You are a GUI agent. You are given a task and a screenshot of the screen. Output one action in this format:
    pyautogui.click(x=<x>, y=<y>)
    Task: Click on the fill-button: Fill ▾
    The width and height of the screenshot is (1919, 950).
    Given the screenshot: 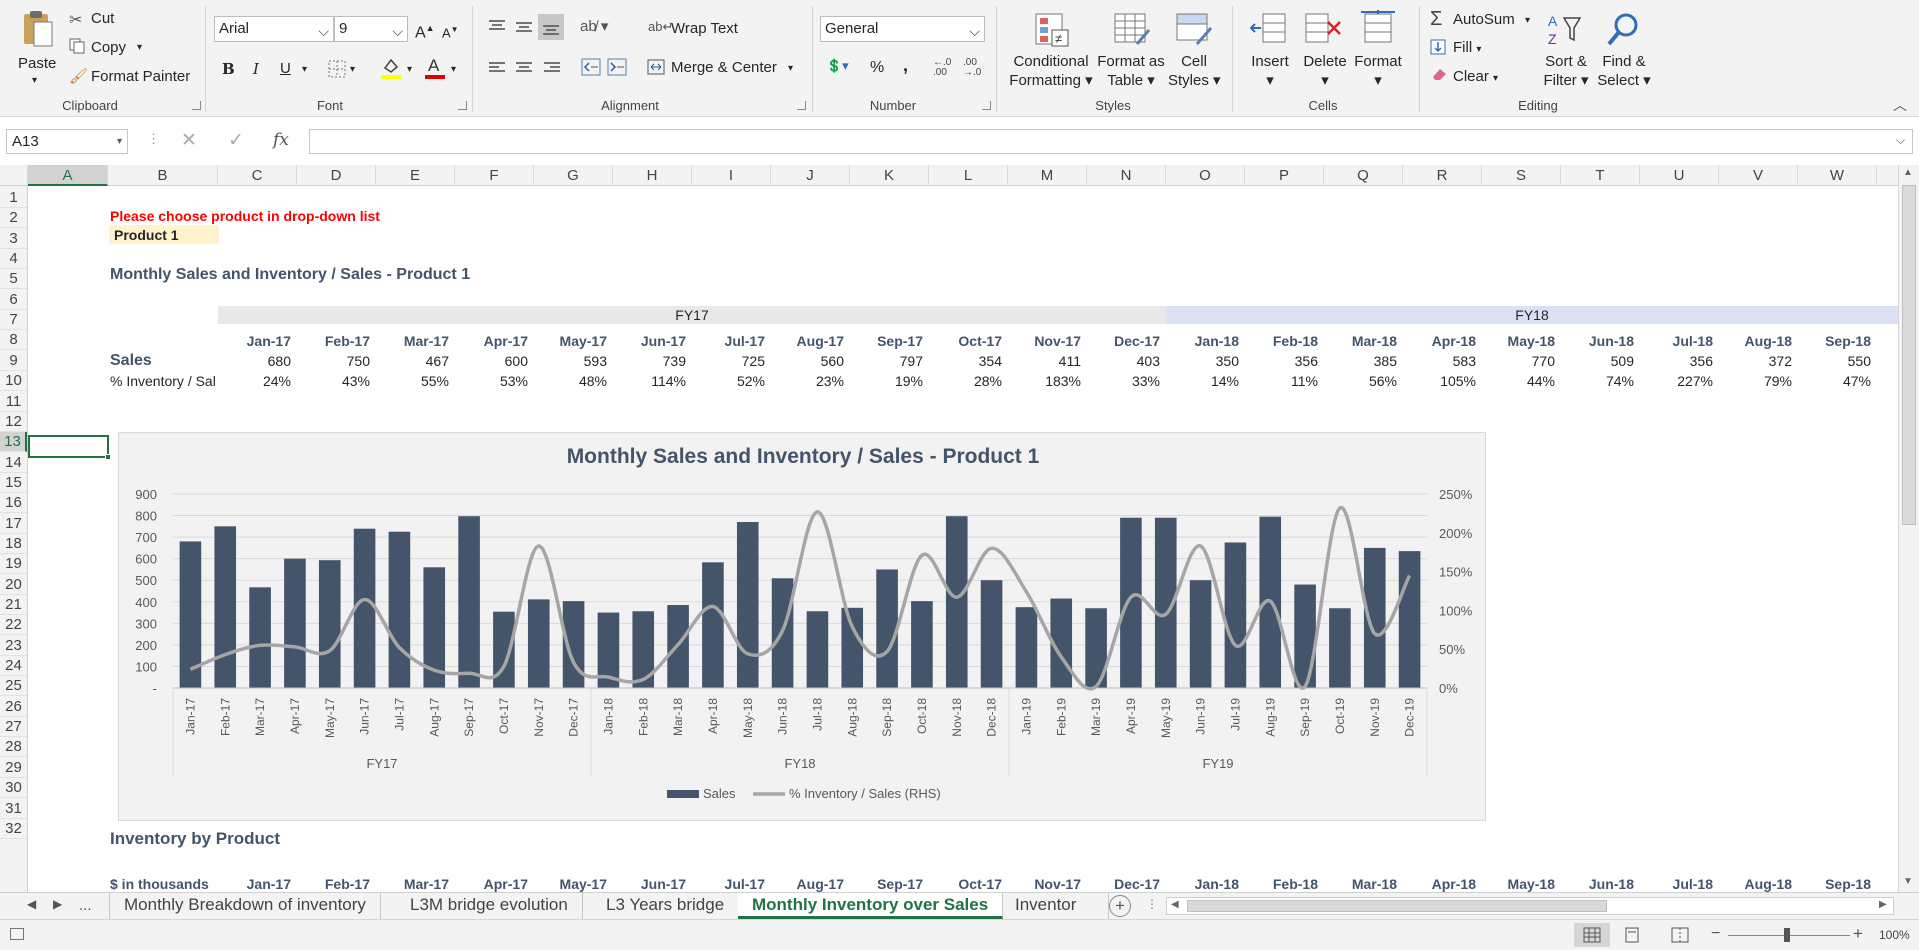 What is the action you would take?
    pyautogui.click(x=1467, y=49)
    